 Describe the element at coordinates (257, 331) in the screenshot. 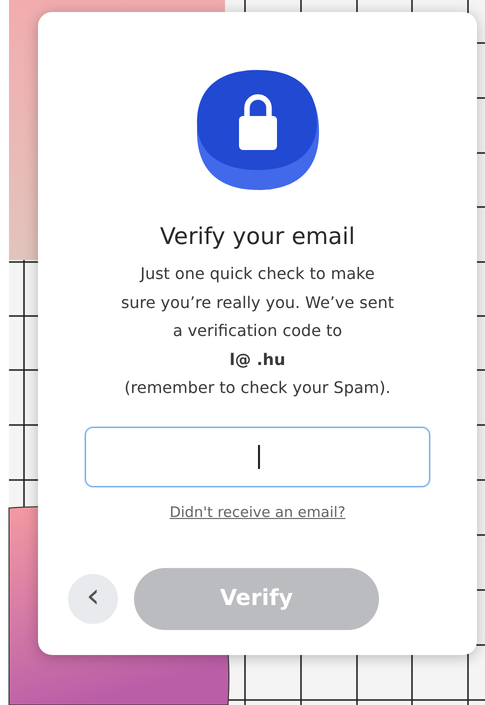

I see `instruction-text: Just one quick check to make sure you’re really you. We’ve sent a verification code to l@ .hu (remember to check your Spam).` at that location.